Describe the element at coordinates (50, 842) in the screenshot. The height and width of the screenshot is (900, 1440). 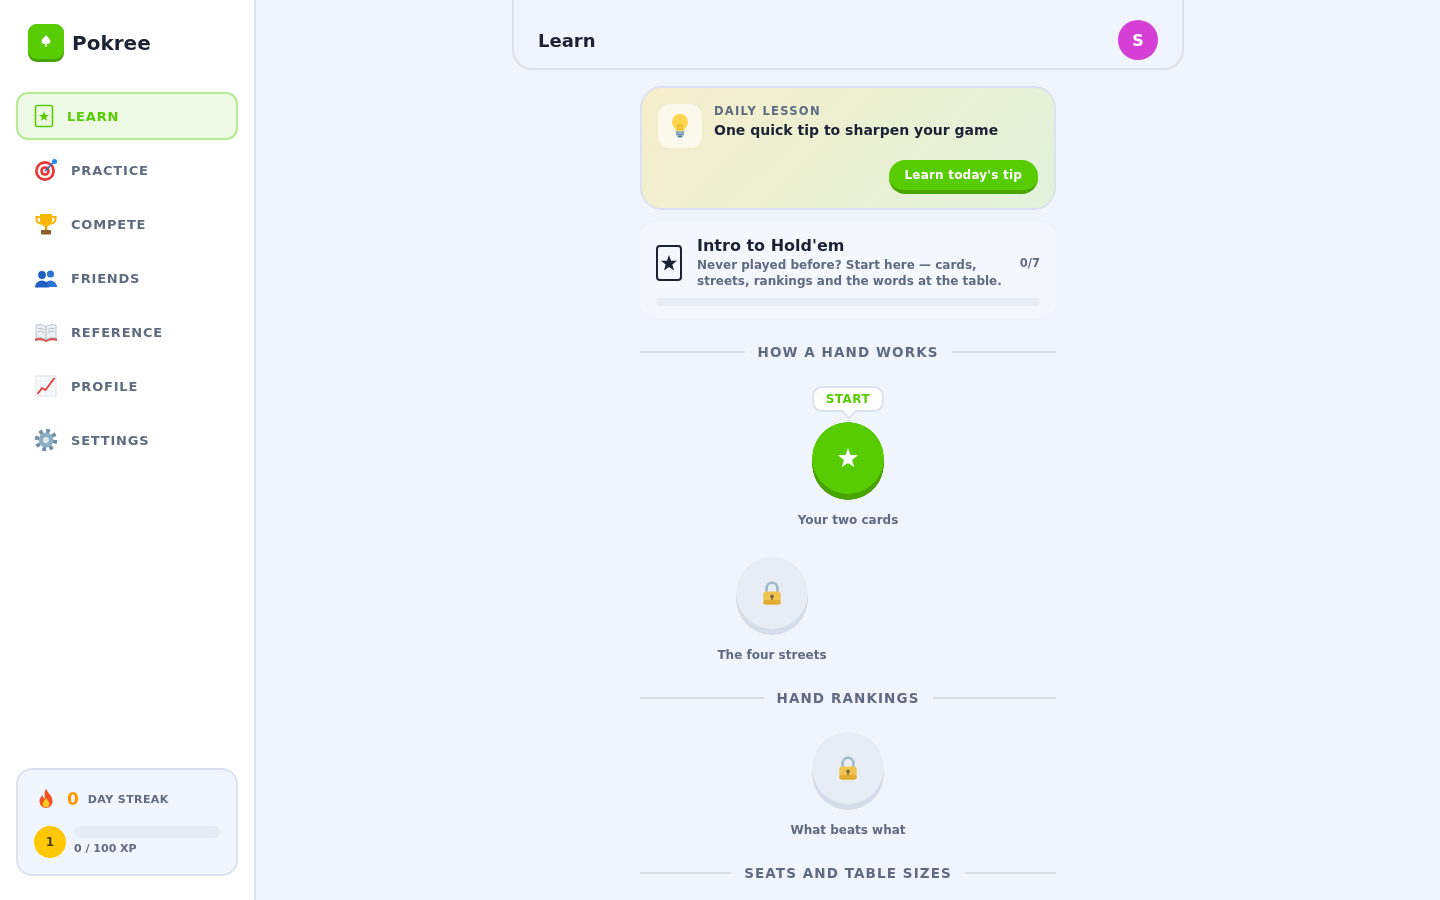
I see `level-indicator: 1` at that location.